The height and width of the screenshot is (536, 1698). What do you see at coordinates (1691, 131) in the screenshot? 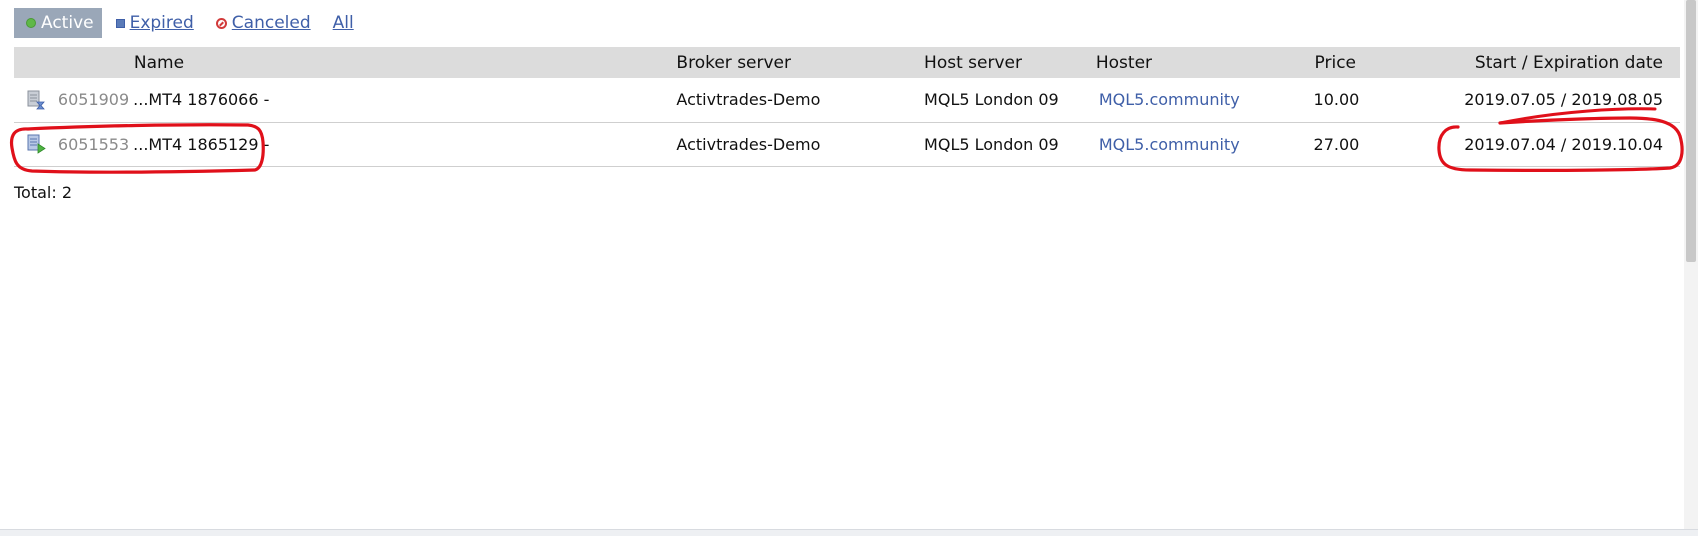
I see `scrollbar-thumb` at bounding box center [1691, 131].